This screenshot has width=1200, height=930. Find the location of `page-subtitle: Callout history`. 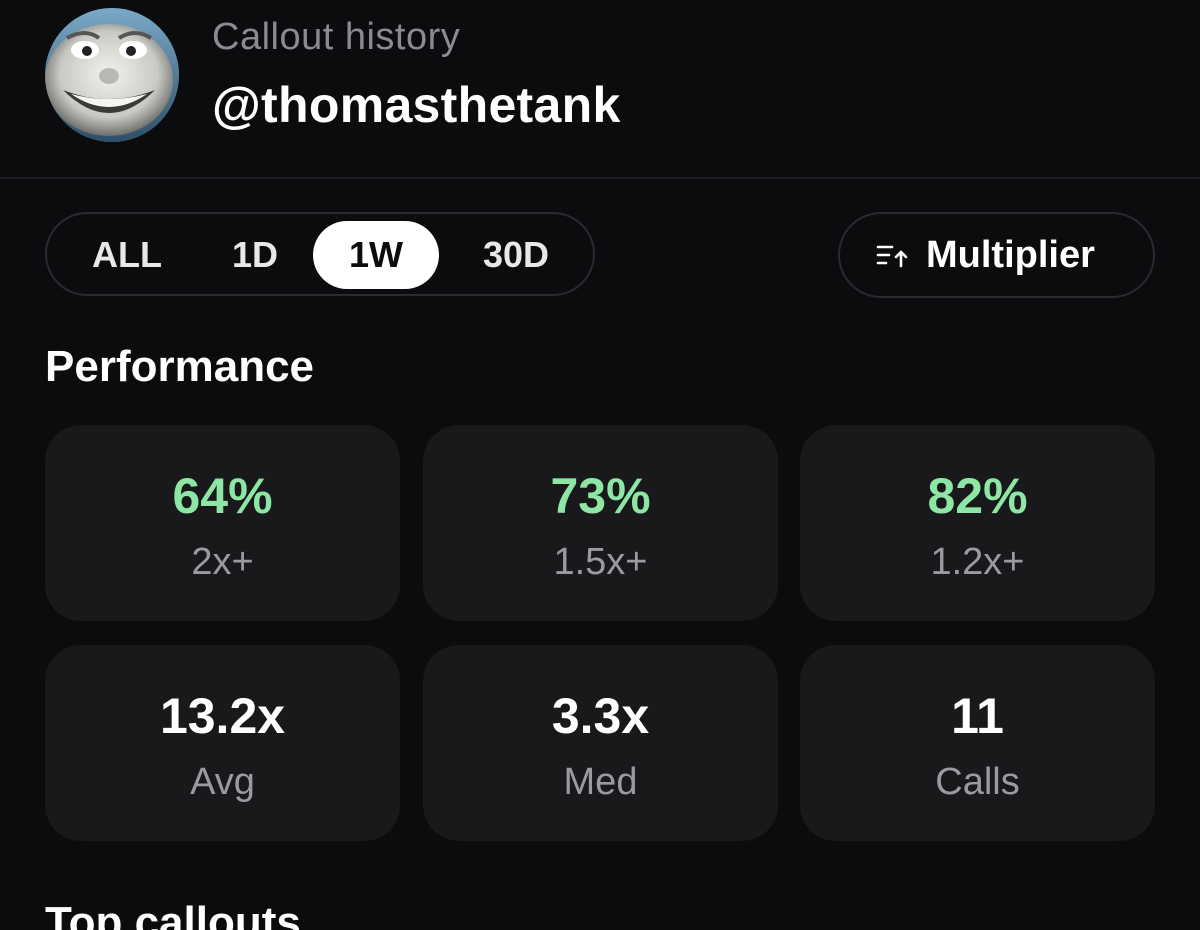

page-subtitle: Callout history is located at coordinates (336, 37).